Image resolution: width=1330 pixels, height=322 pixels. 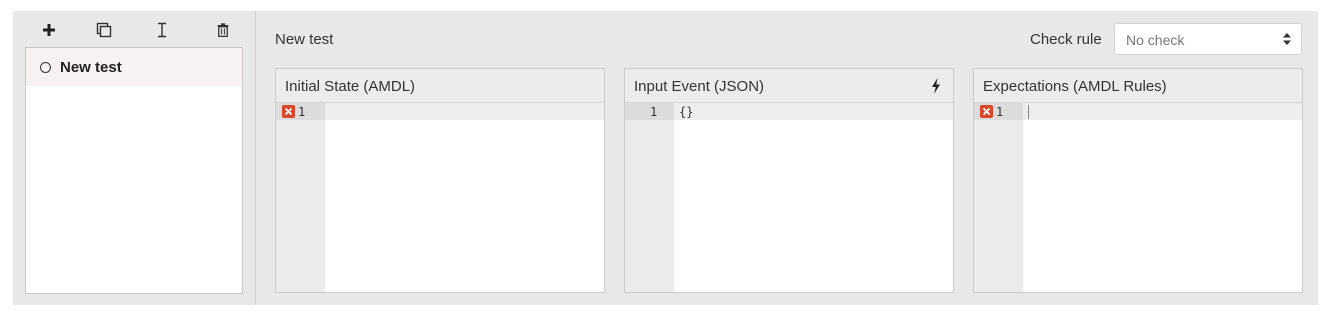 I want to click on delete-test-button, so click(x=223, y=30).